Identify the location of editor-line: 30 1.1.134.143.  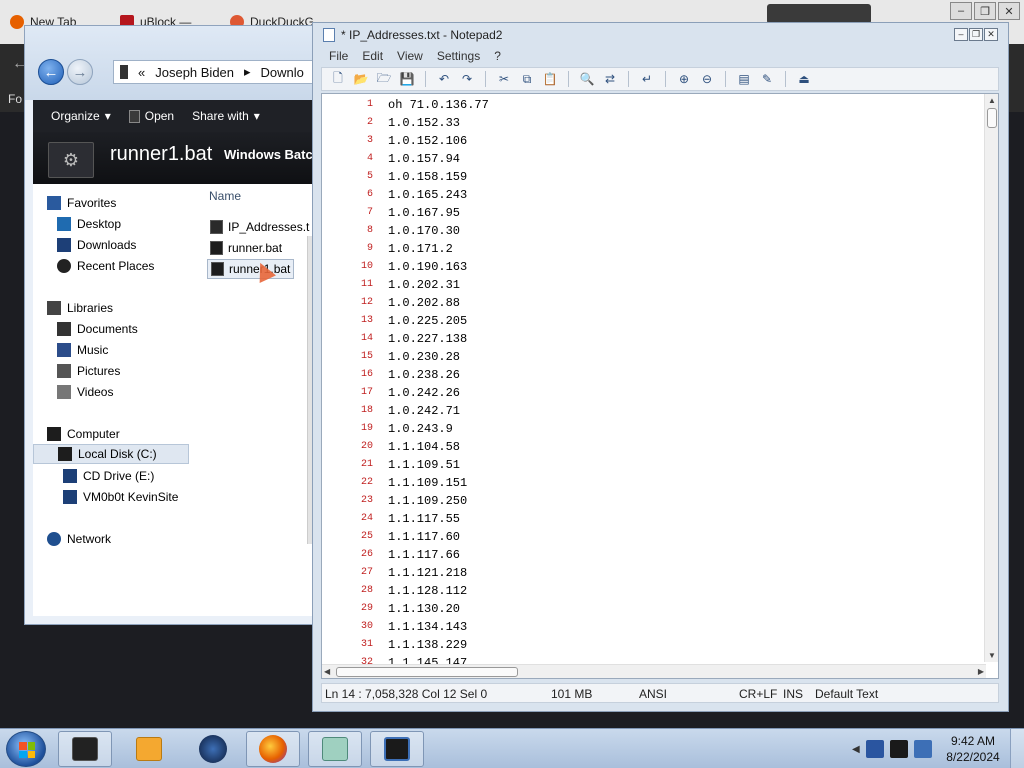
(652, 627).